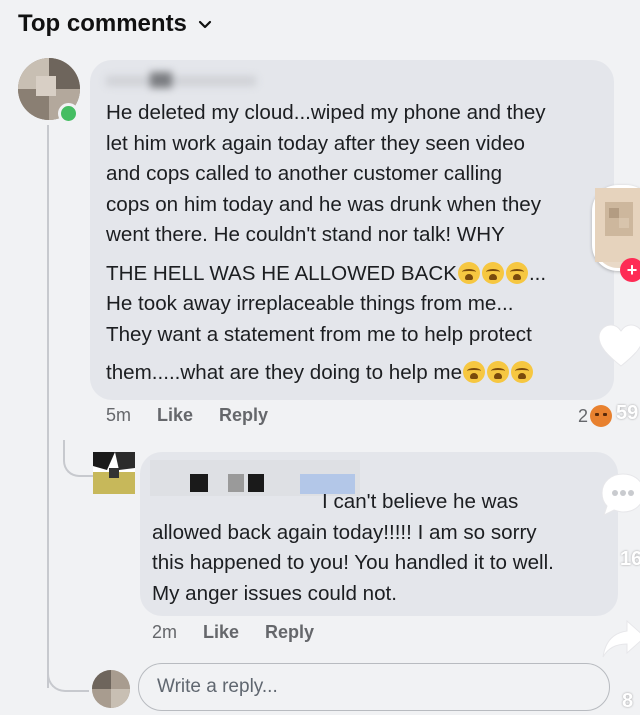 The width and height of the screenshot is (640, 715). Describe the element at coordinates (243, 415) in the screenshot. I see `reply-button: Reply` at that location.